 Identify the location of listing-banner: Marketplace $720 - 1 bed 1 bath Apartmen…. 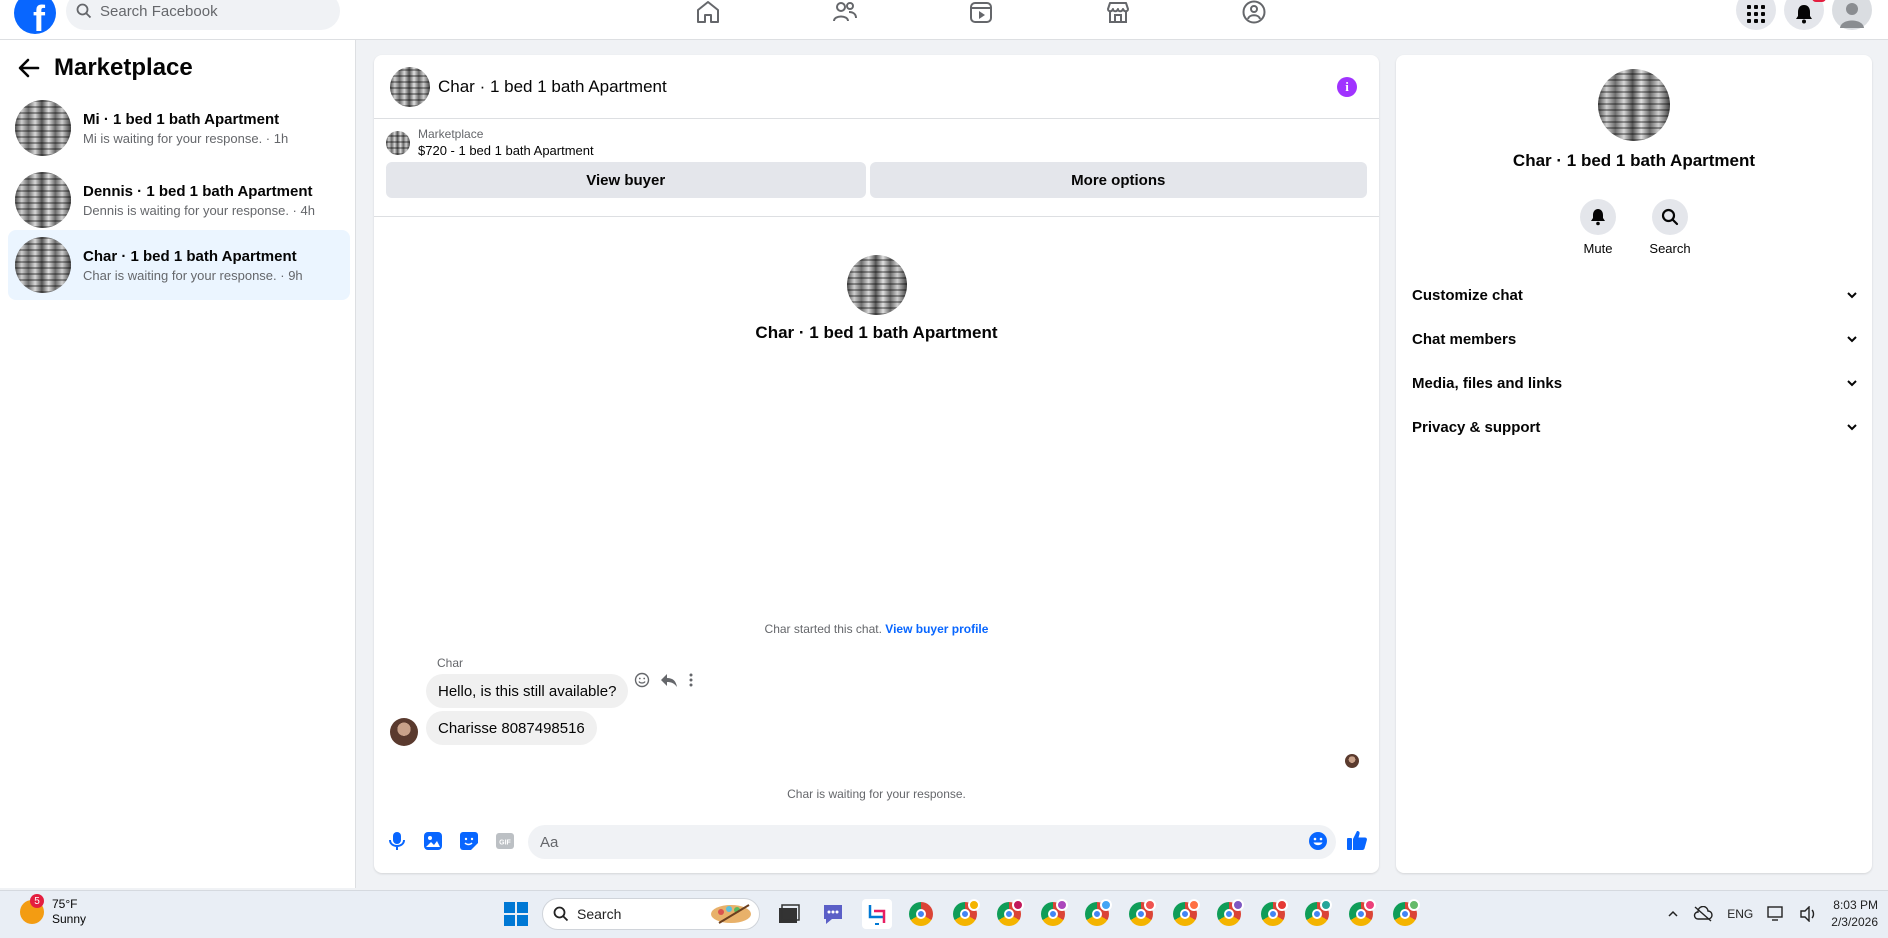
(876, 168).